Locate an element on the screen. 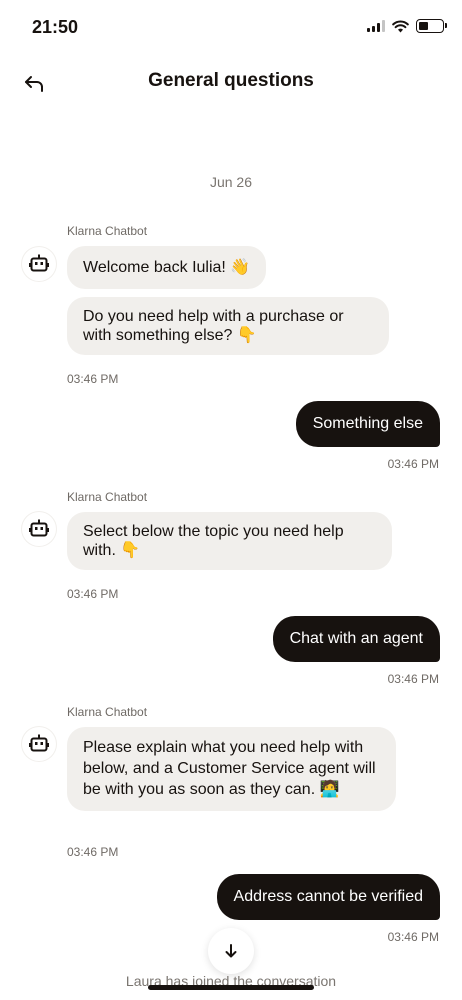 This screenshot has width=462, height=1000. user-message-bubble: Chat with an agent is located at coordinates (356, 639).